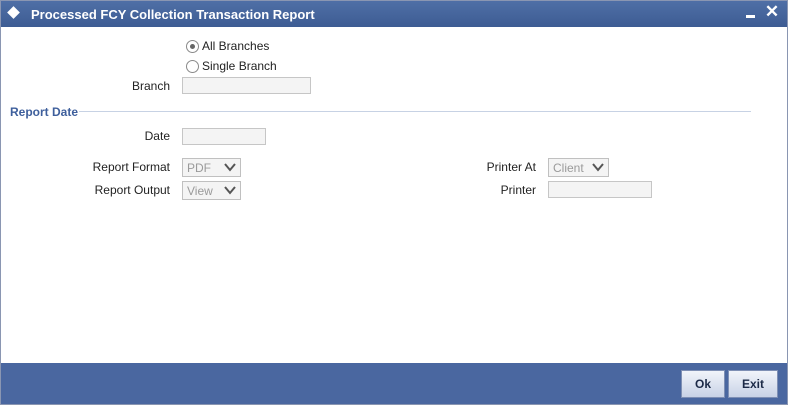 The image size is (788, 405). I want to click on all-branches-label: All Branches, so click(236, 46).